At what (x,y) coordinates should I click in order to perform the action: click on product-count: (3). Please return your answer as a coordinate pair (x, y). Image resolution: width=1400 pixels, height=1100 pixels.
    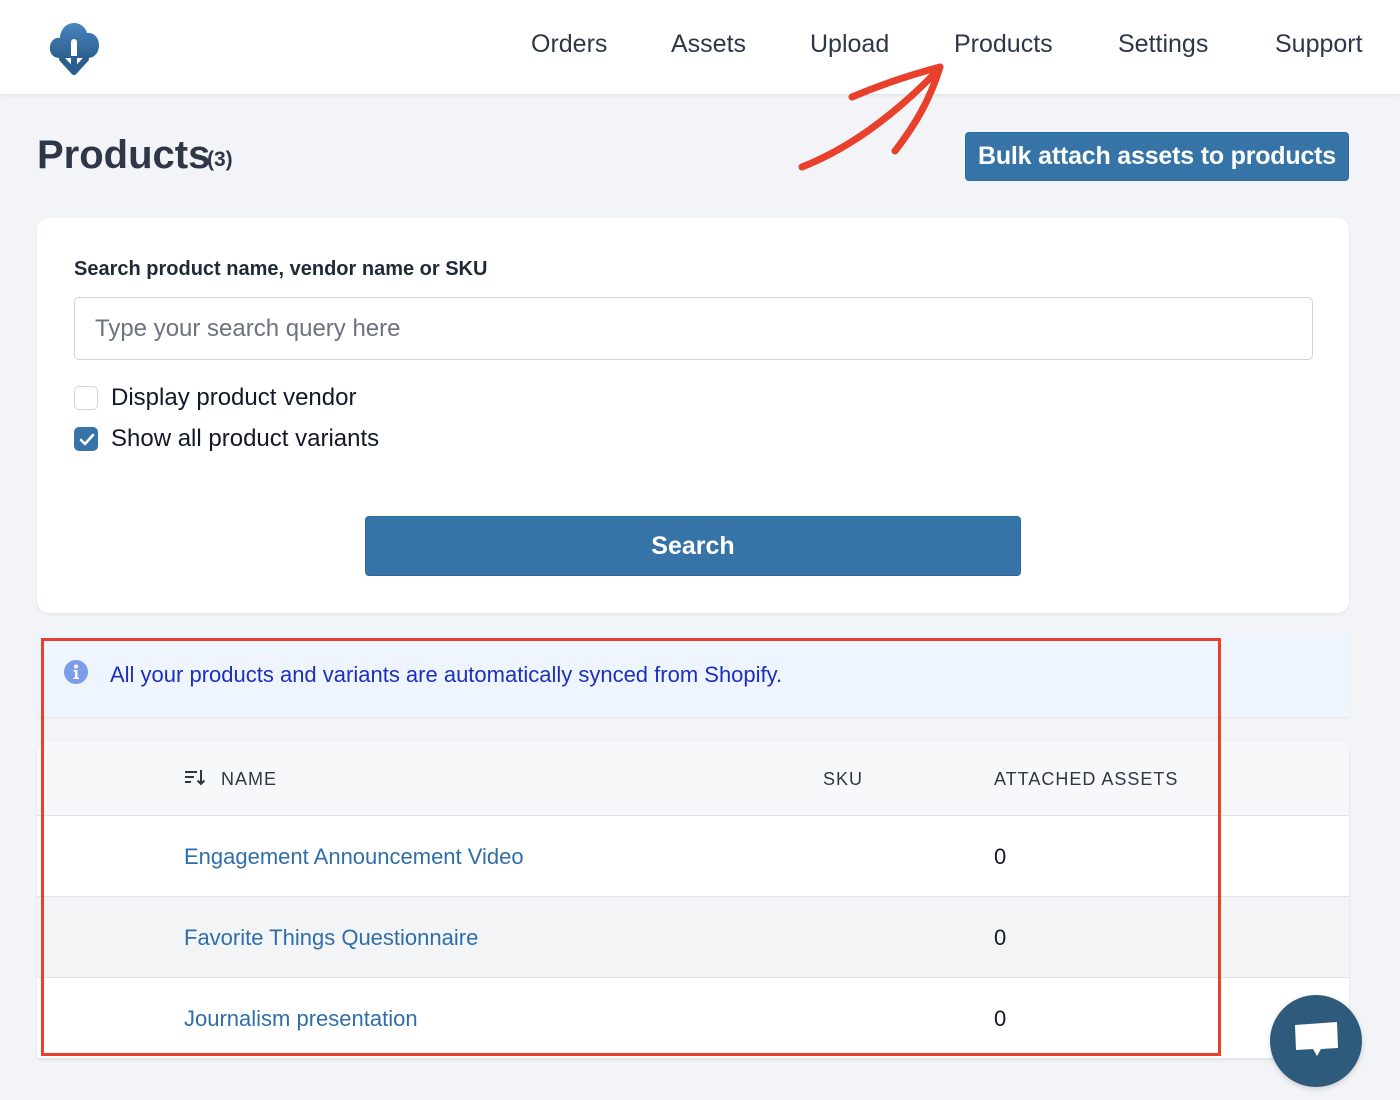
    Looking at the image, I should click on (220, 159).